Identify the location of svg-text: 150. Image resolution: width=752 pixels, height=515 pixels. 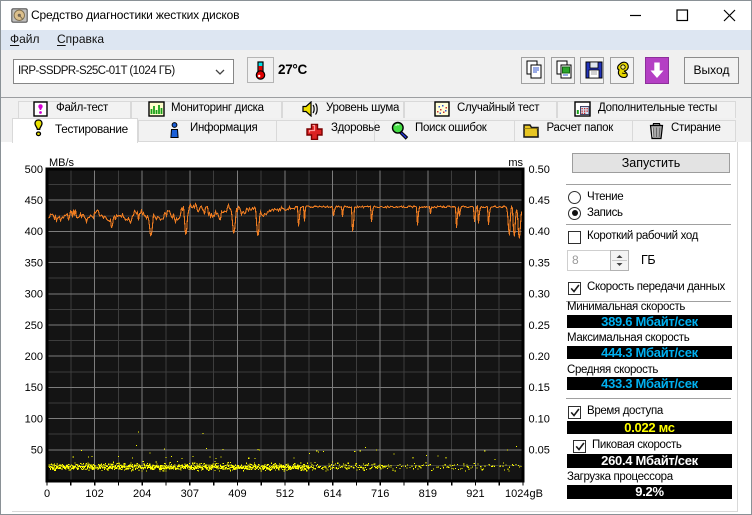
(34, 388).